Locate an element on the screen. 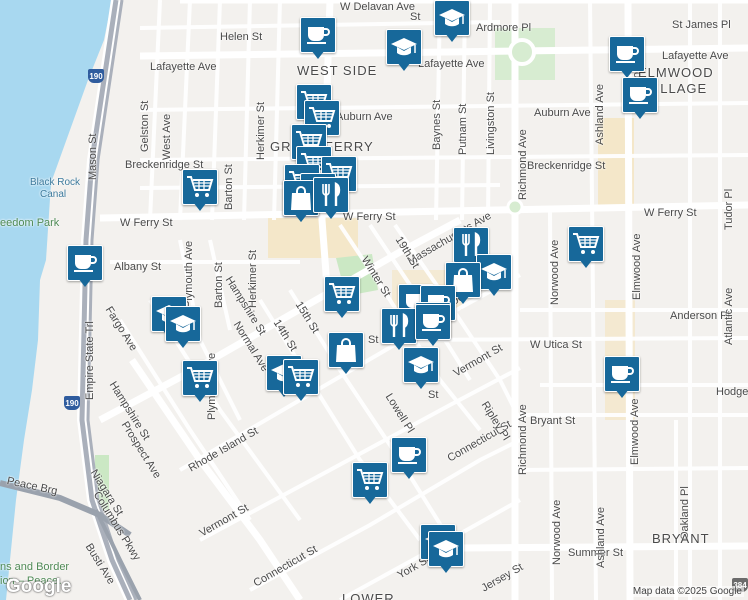 The image size is (748, 600). street-label: Atlantic Ave is located at coordinates (729, 316).